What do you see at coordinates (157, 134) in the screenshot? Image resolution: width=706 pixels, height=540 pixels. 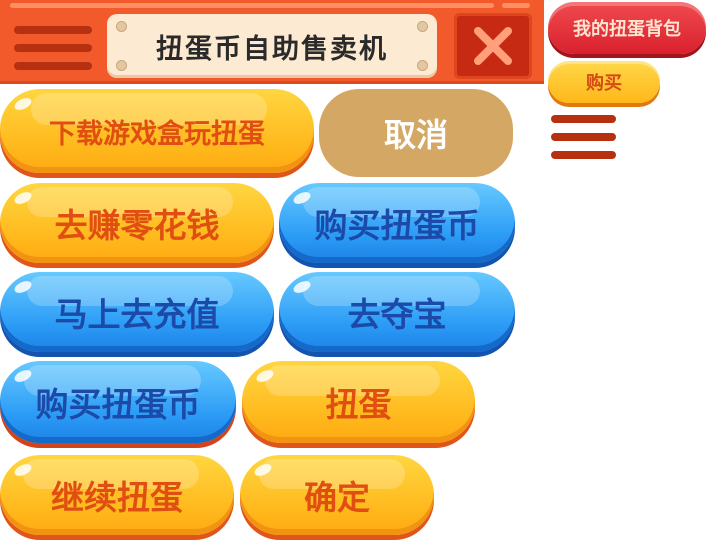 I see `download-game-box-label: 下载游戏盒玩扭蛋` at bounding box center [157, 134].